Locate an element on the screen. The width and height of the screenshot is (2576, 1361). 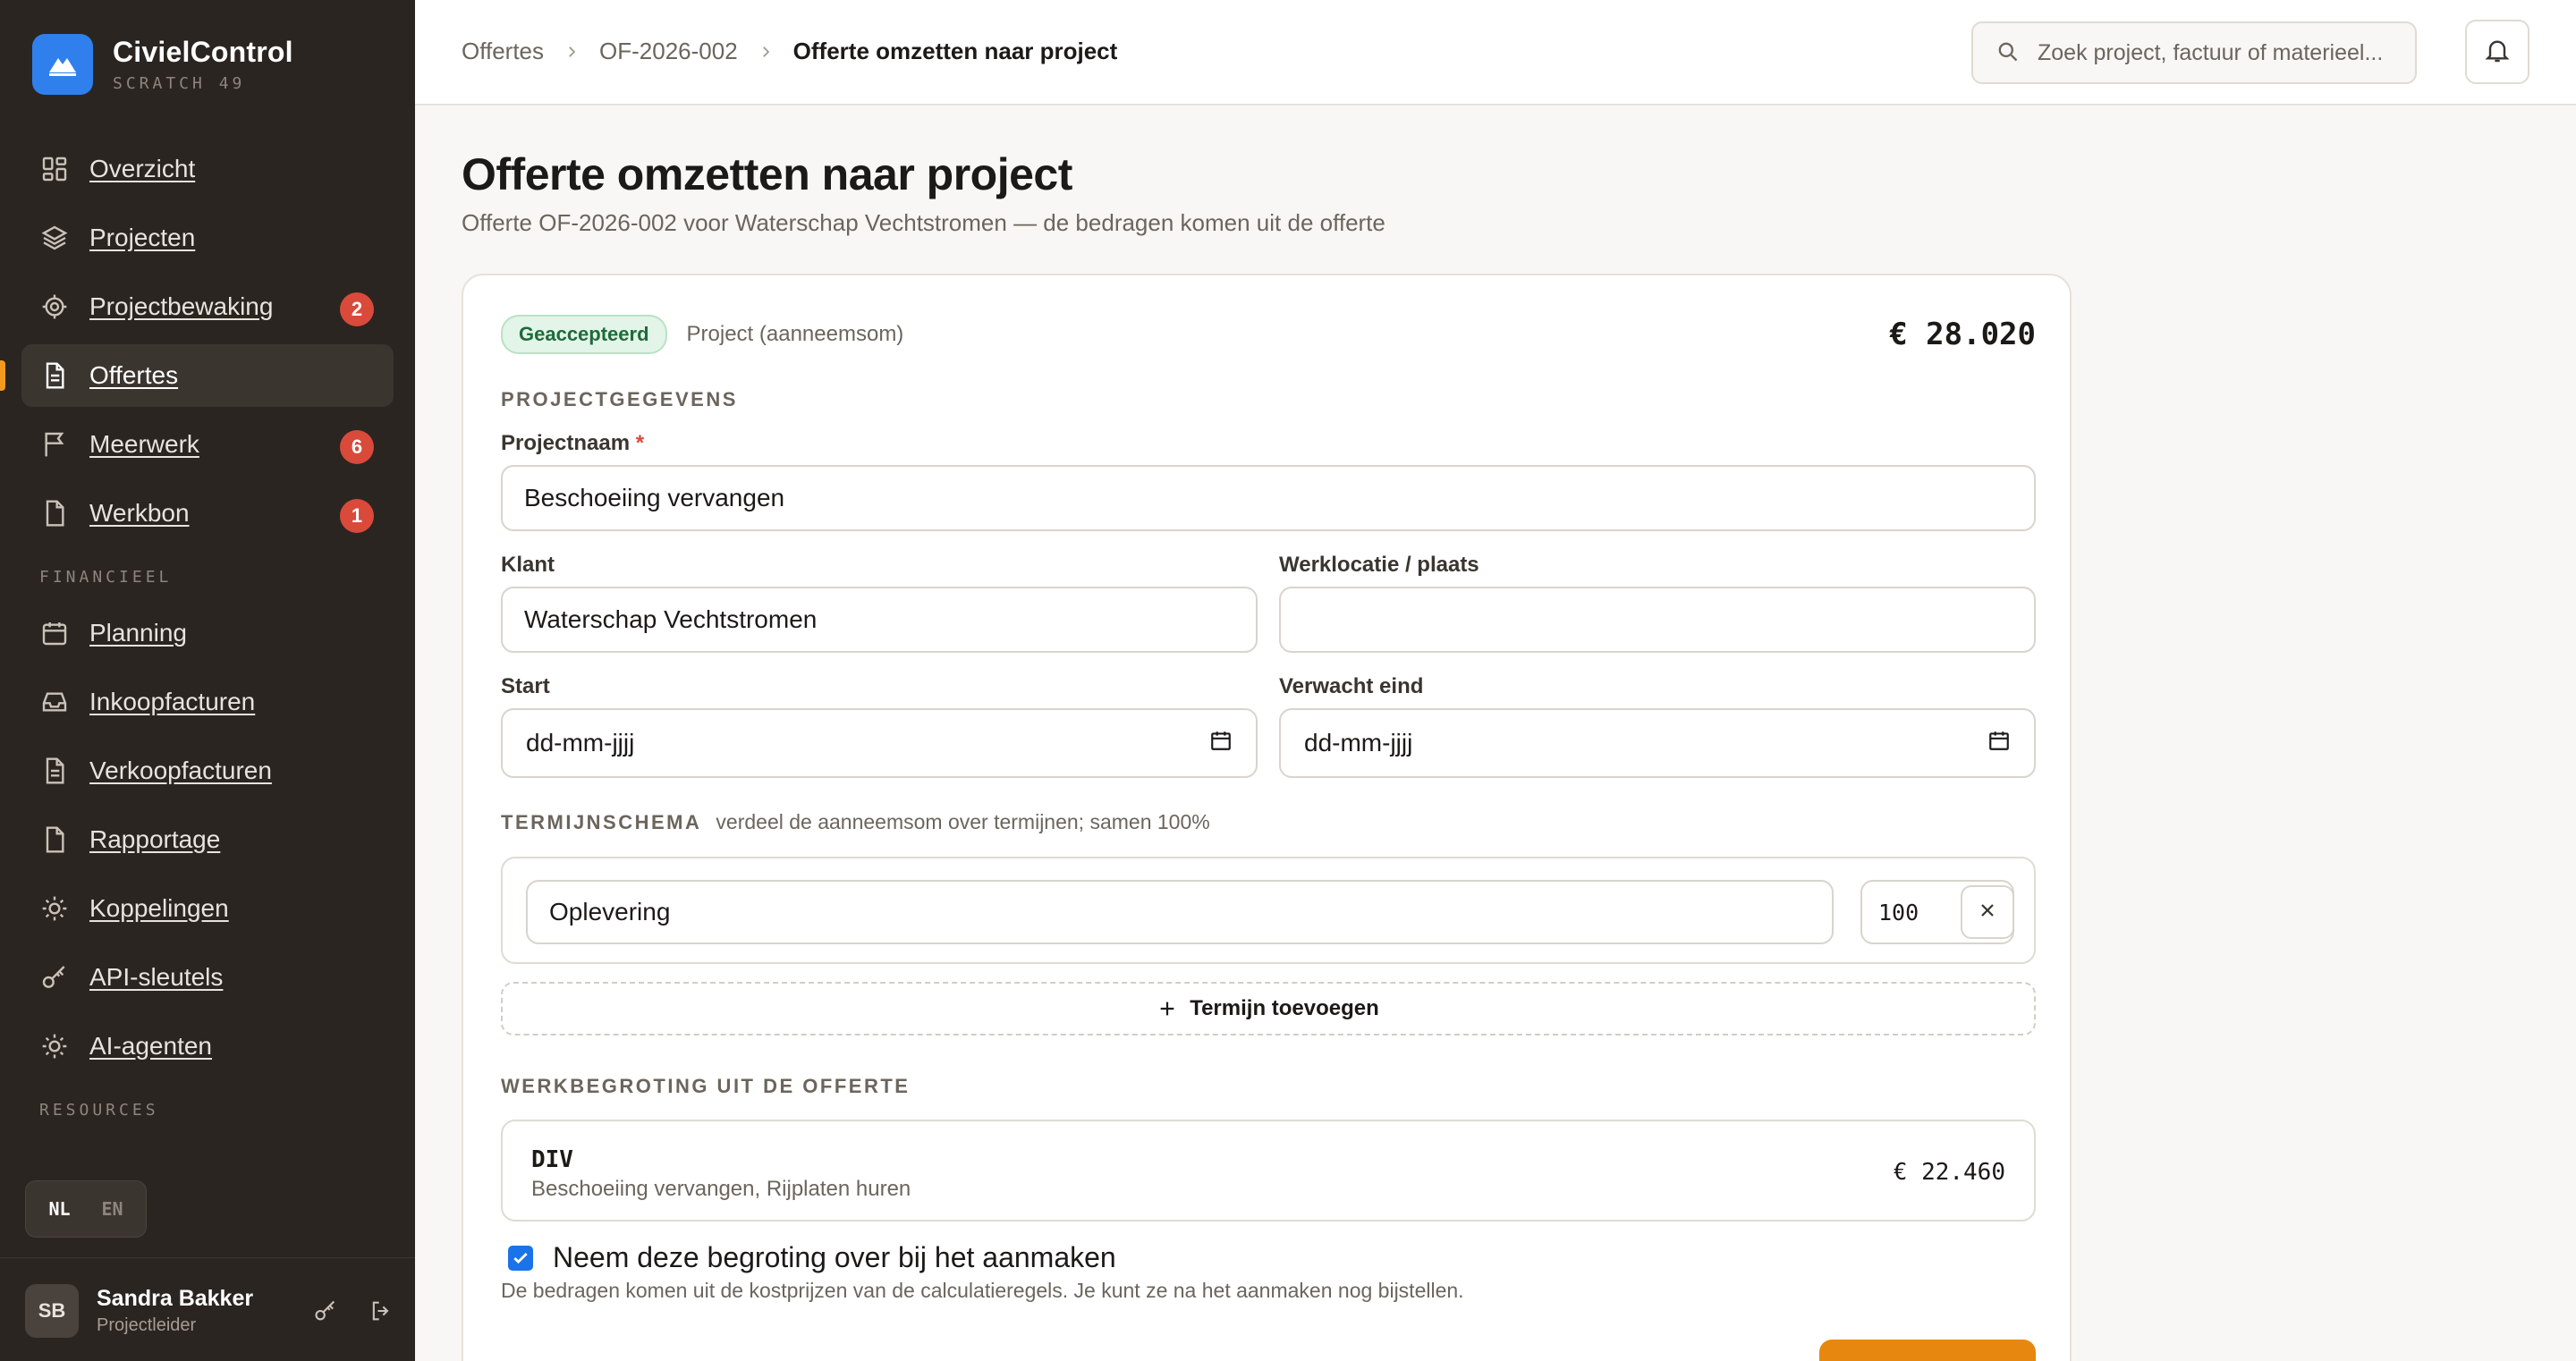
sidebar-item-projecten: Projecten is located at coordinates (207, 238).